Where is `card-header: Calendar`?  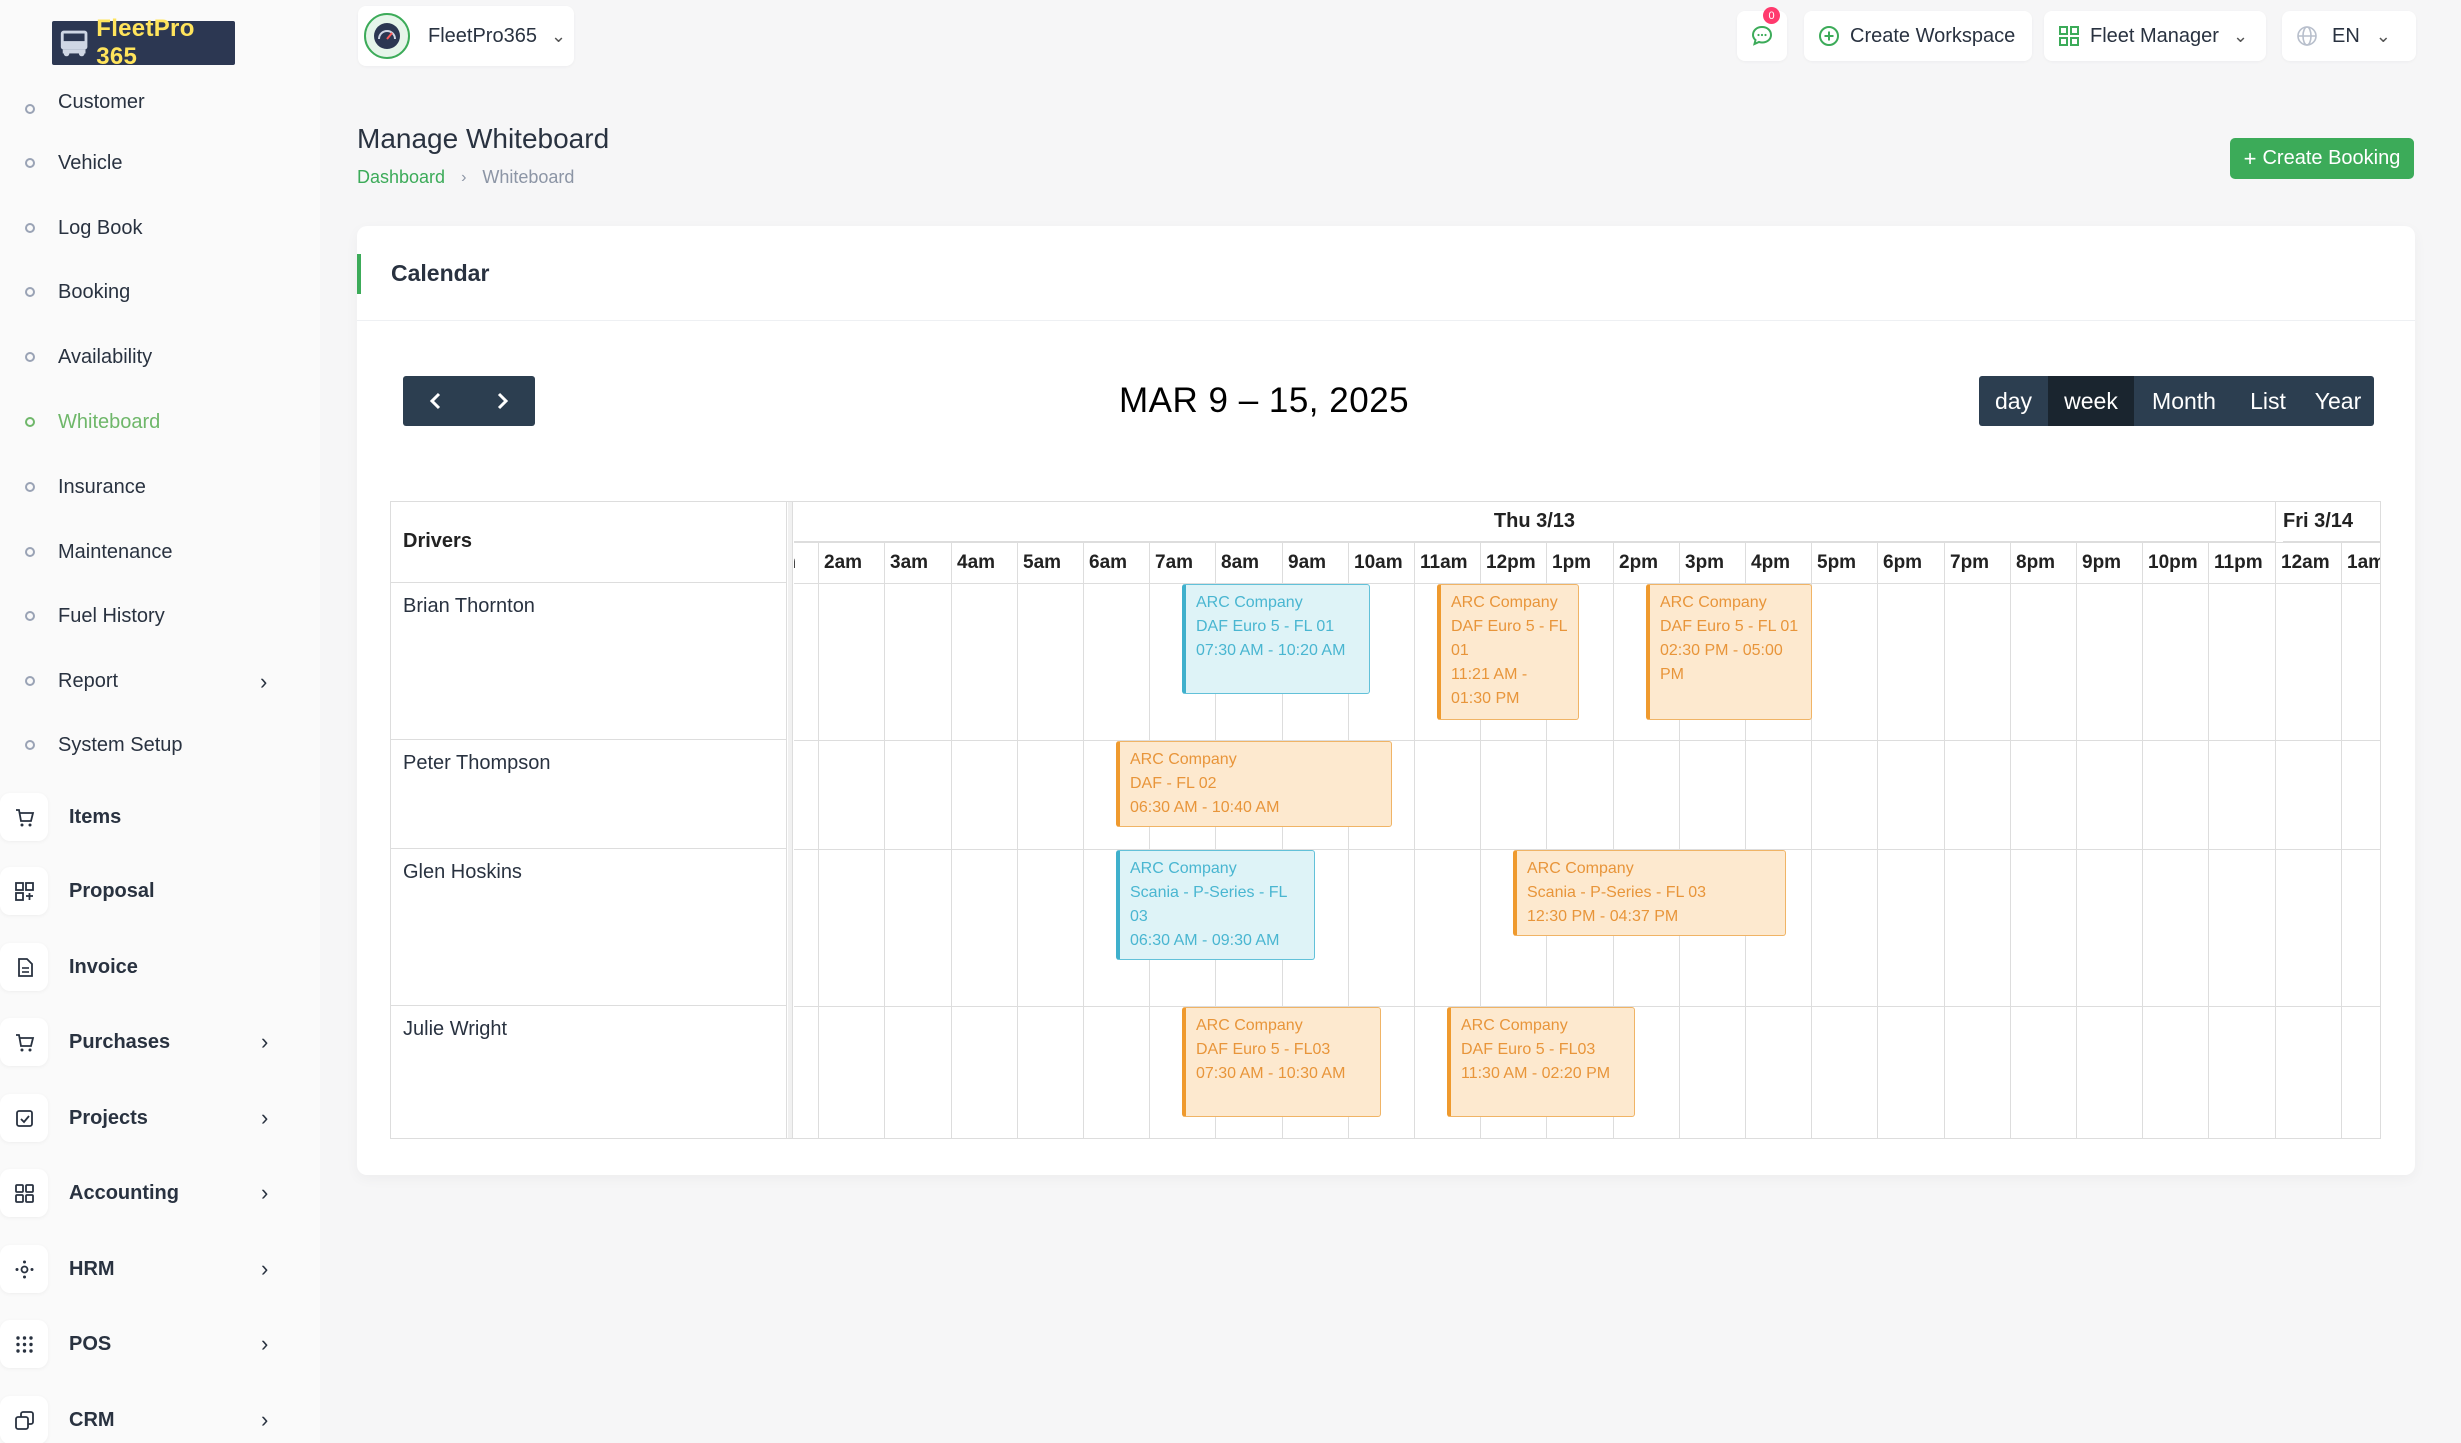 card-header: Calendar is located at coordinates (1386, 273).